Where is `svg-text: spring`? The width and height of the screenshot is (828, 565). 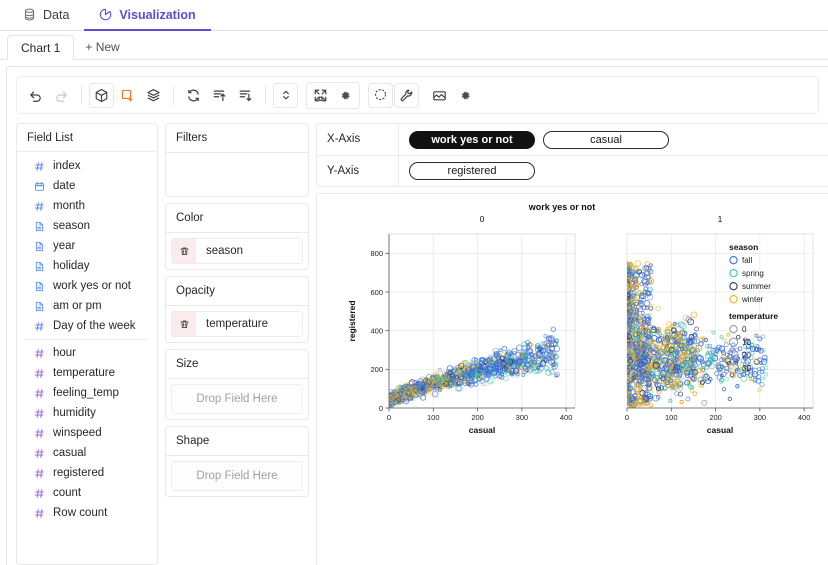 svg-text: spring is located at coordinates (753, 273).